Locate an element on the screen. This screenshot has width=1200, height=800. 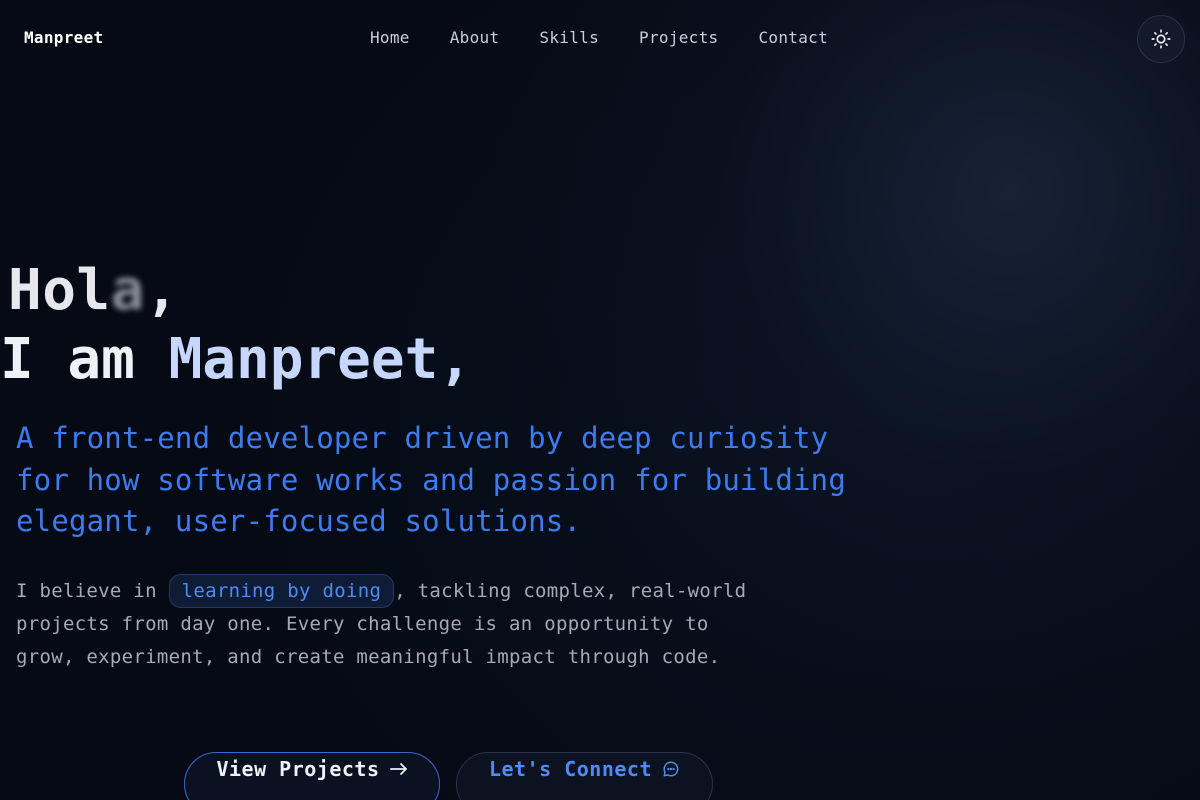
lets-connect-button: Let's Connect is located at coordinates (584, 776).